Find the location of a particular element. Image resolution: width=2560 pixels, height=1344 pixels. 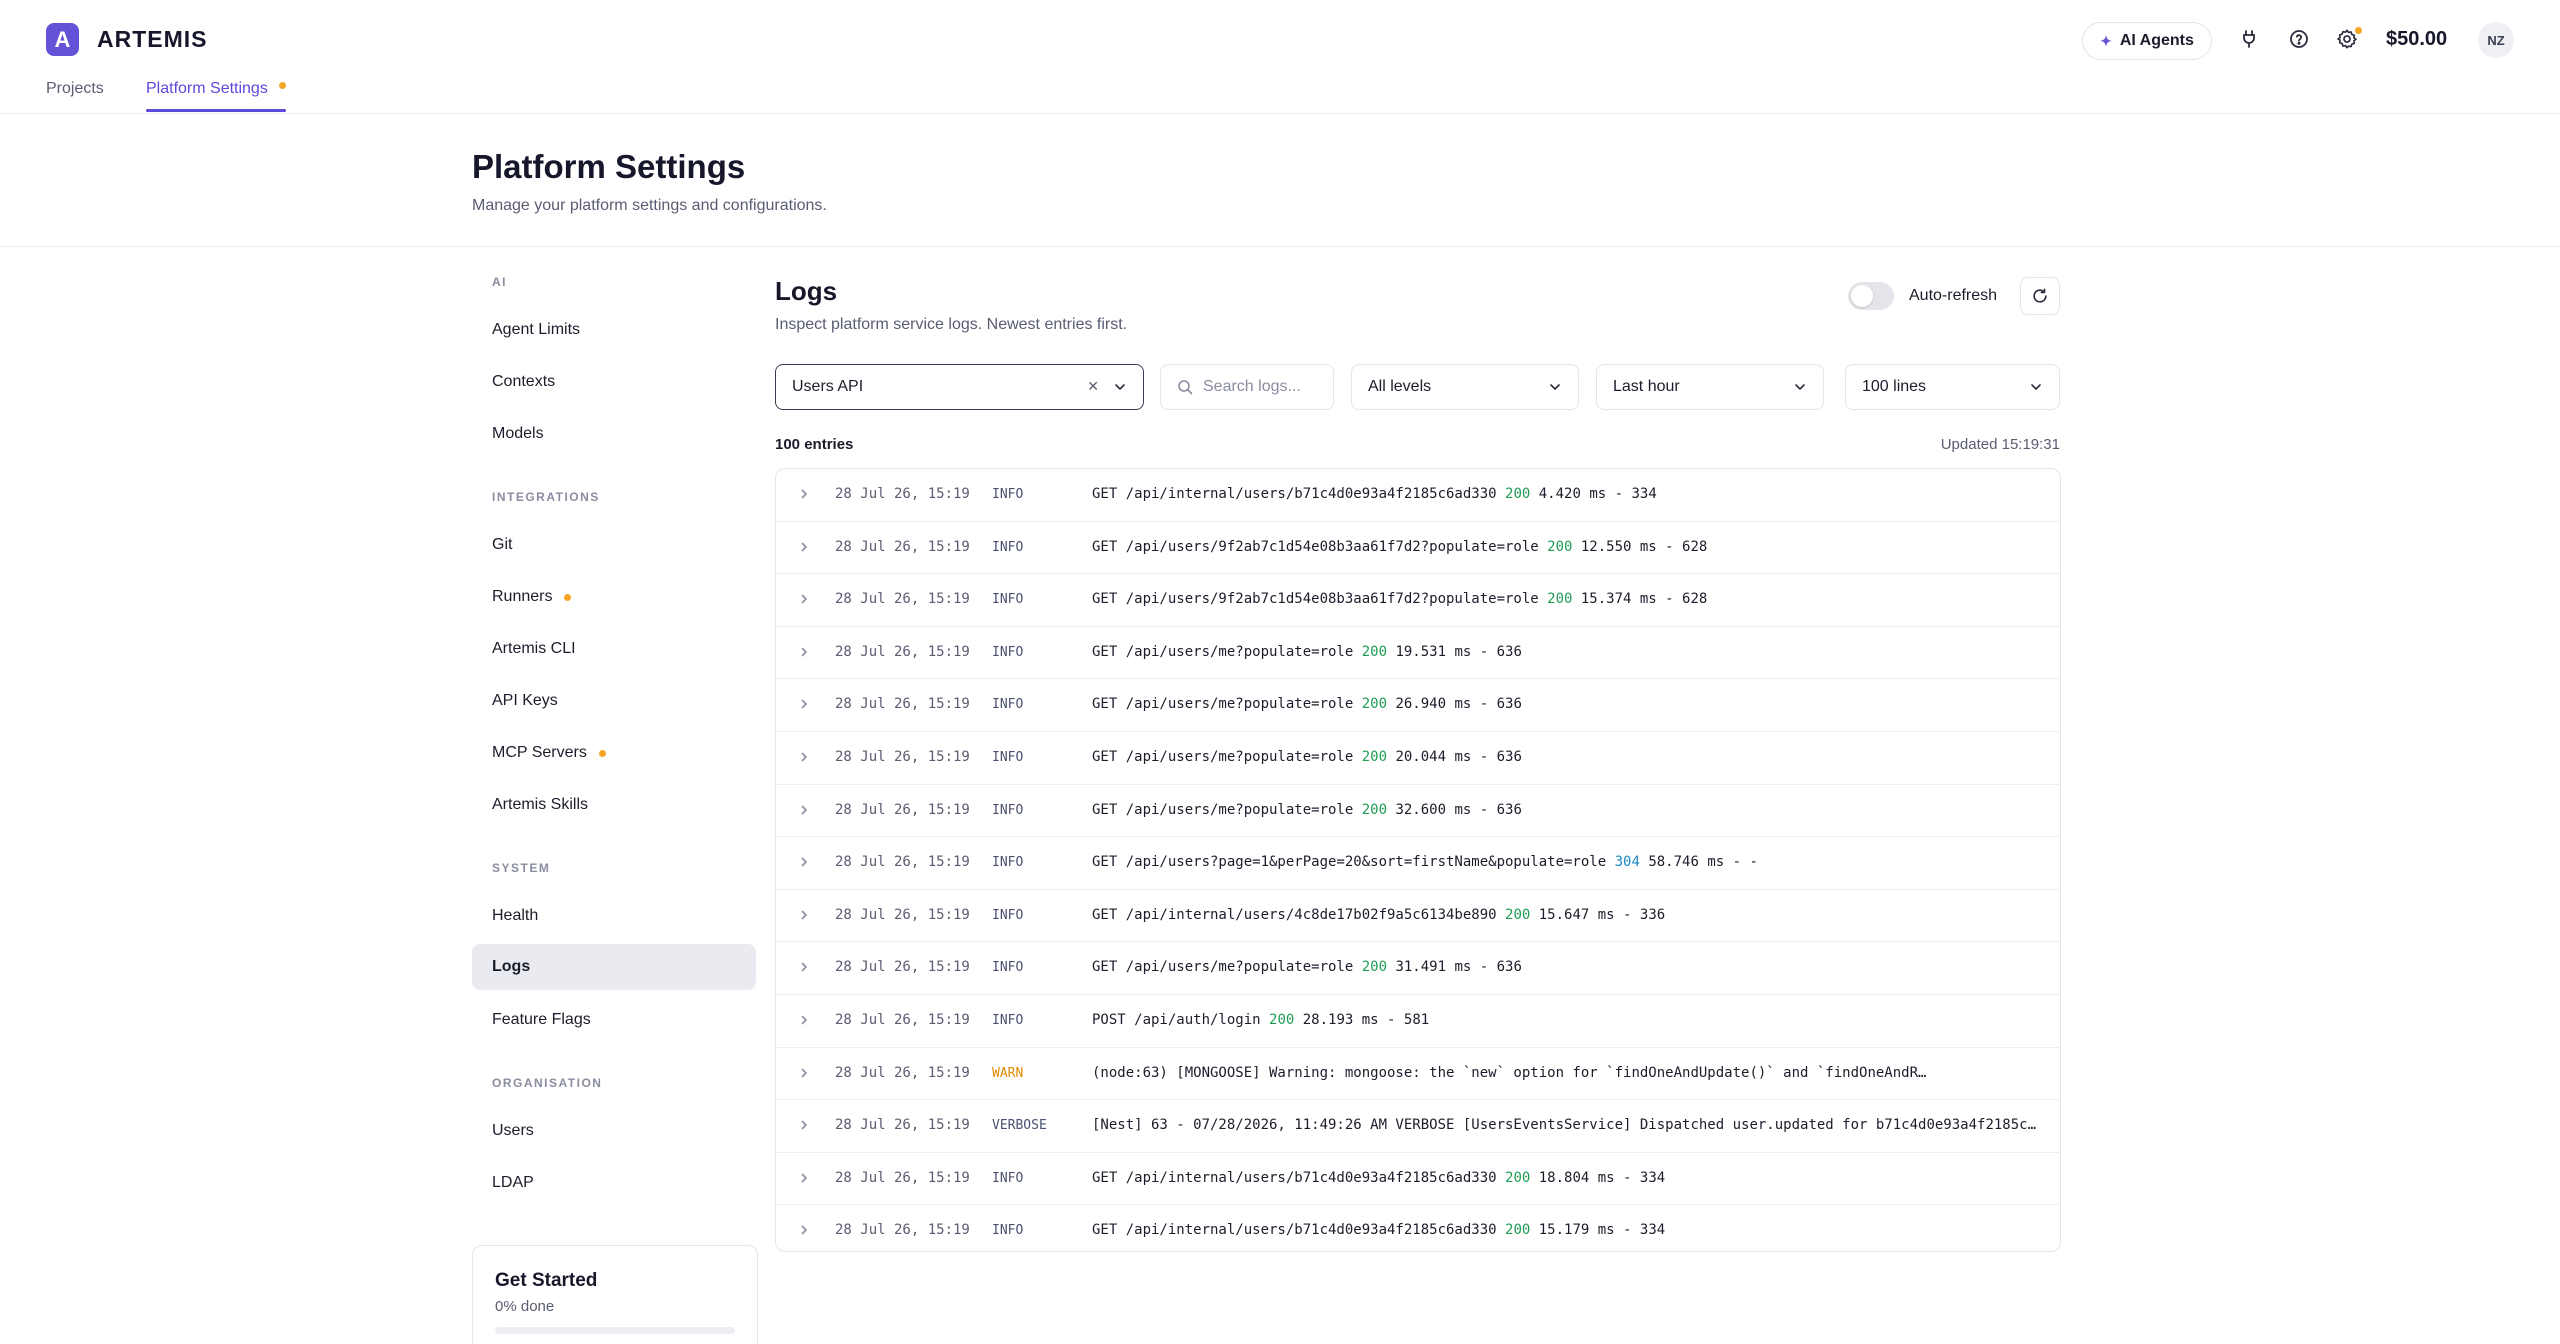

log-message-timing: 12.550 ms - 628 is located at coordinates (1640, 546).